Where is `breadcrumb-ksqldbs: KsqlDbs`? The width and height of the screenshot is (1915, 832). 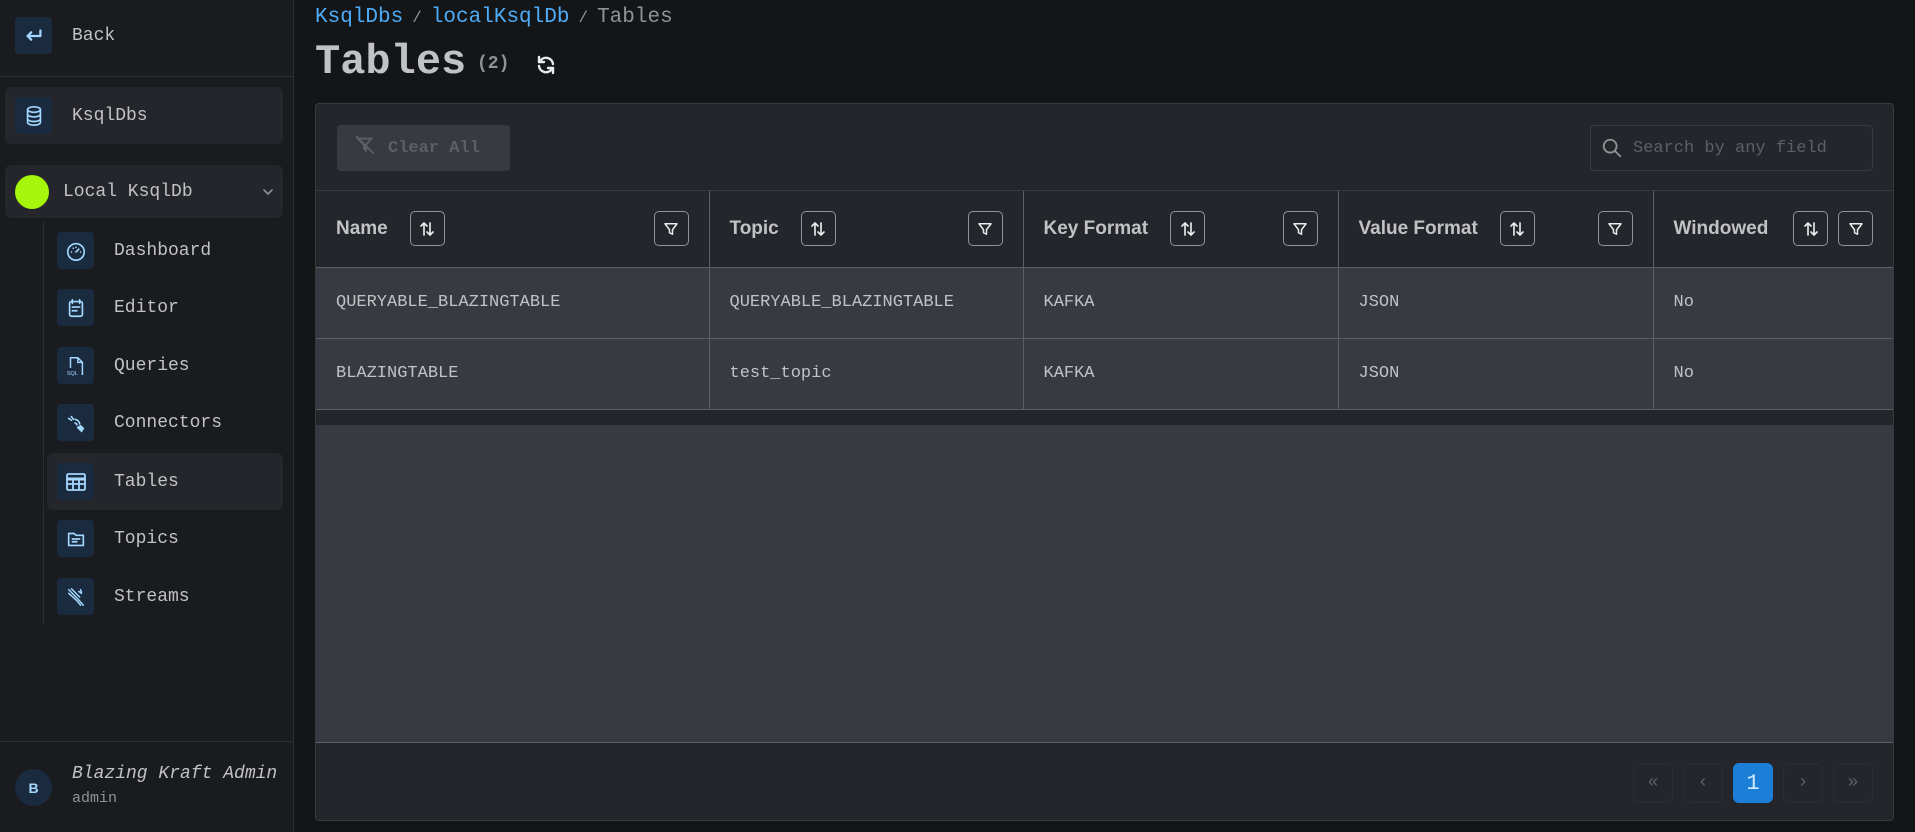
breadcrumb-ksqldbs: KsqlDbs is located at coordinates (359, 17).